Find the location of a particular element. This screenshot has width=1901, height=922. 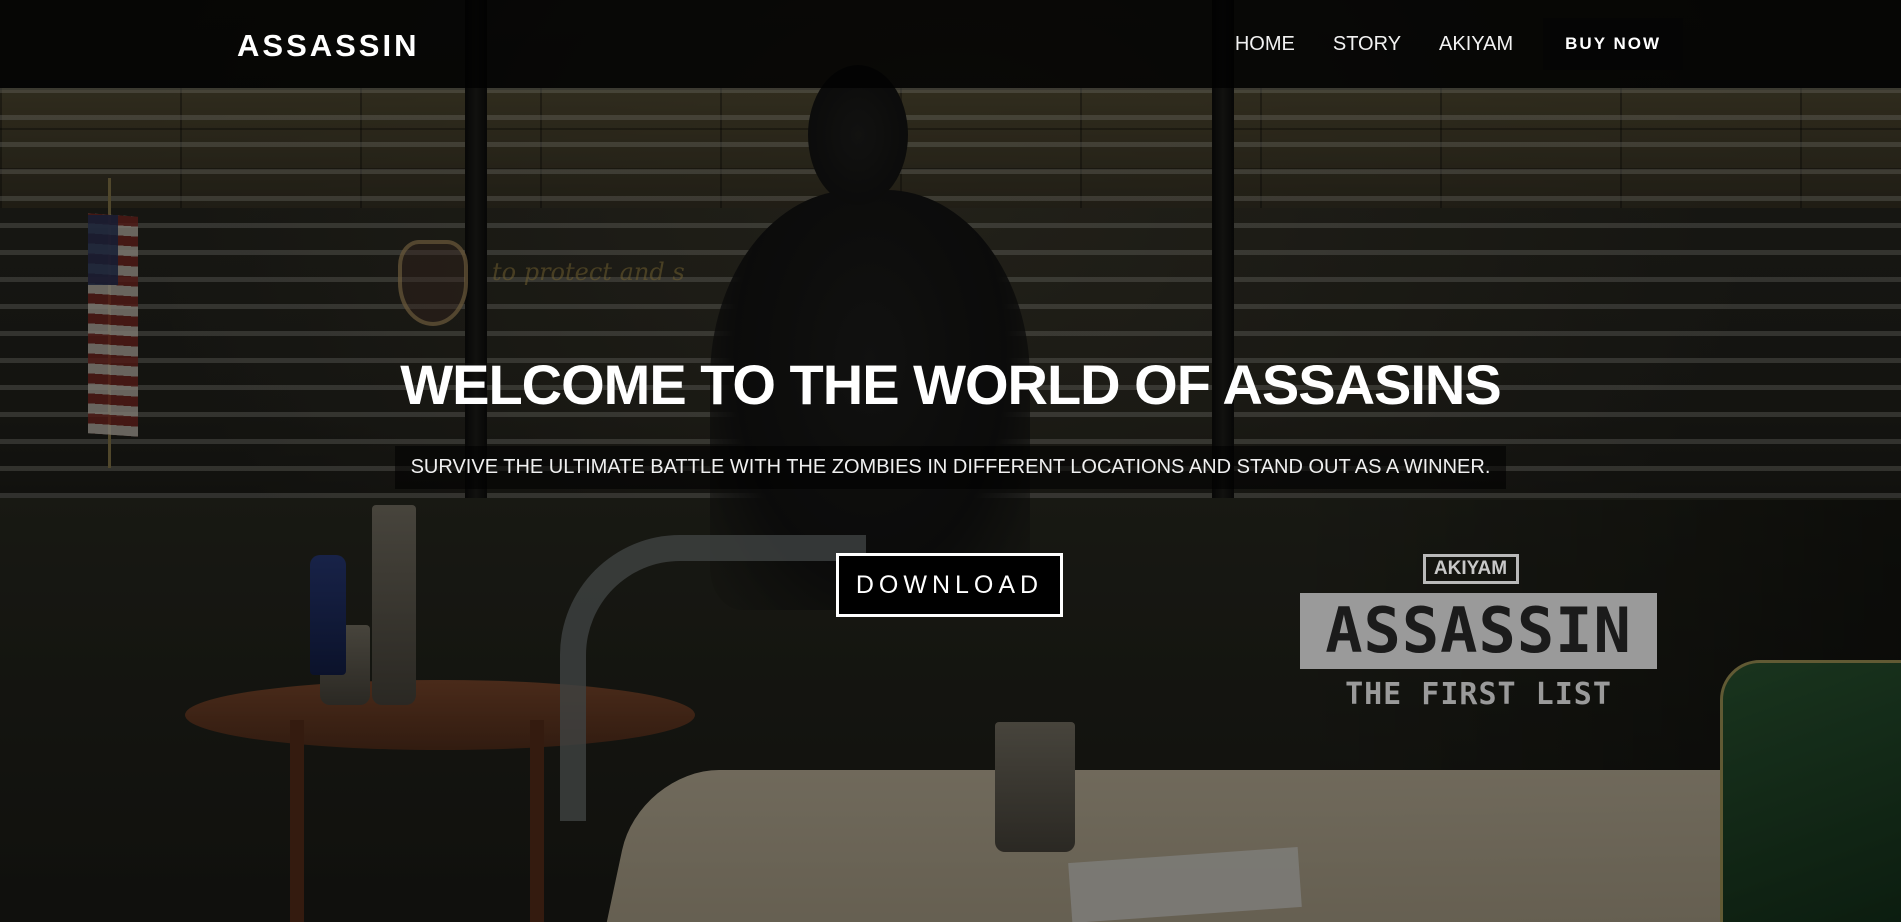

download-button: DOWNLOAD is located at coordinates (949, 585).